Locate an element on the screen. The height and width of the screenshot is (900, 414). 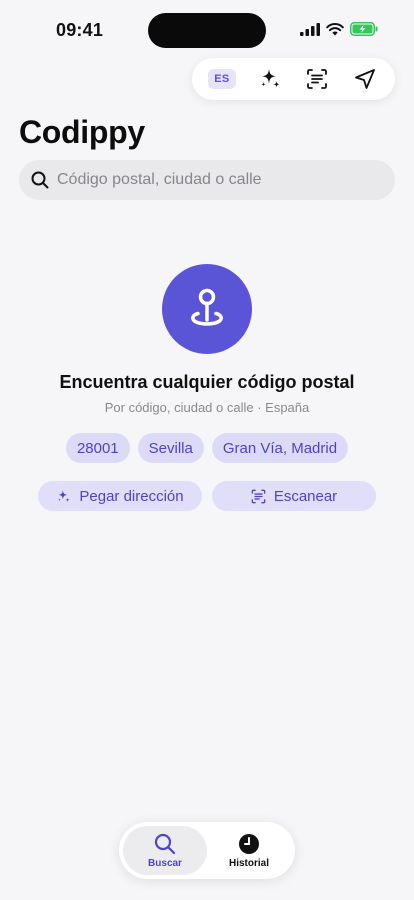
scan-text-button is located at coordinates (317, 79).